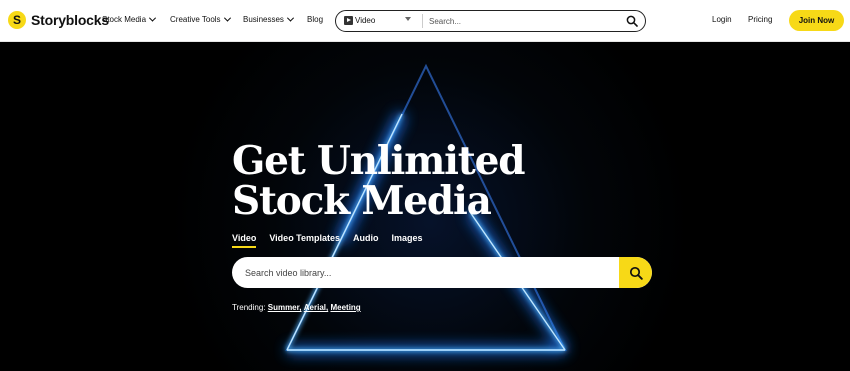 The height and width of the screenshot is (371, 850). I want to click on tab-video: Video, so click(244, 240).